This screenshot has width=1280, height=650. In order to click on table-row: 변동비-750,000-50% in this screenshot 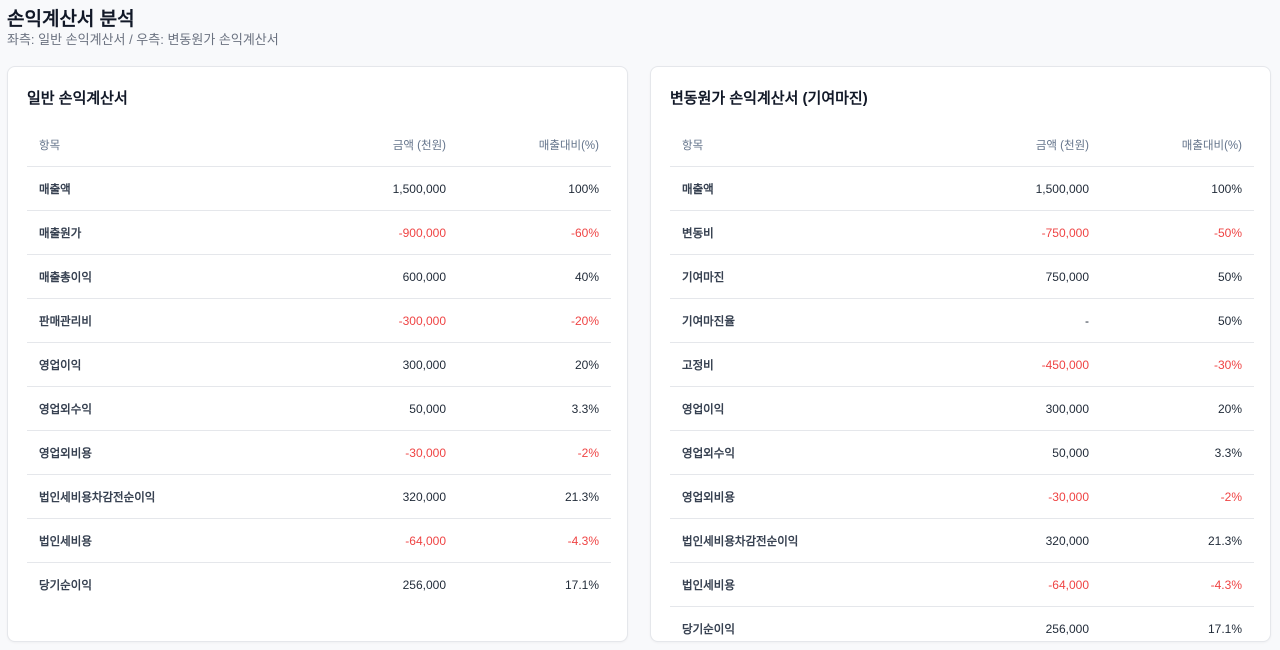, I will do `click(962, 233)`.